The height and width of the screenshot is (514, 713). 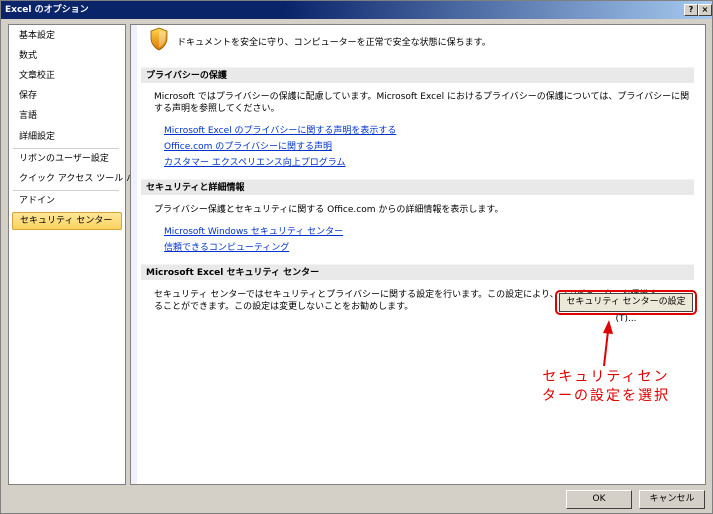 I want to click on sidebar-item-addins: アドイン, so click(x=67, y=201).